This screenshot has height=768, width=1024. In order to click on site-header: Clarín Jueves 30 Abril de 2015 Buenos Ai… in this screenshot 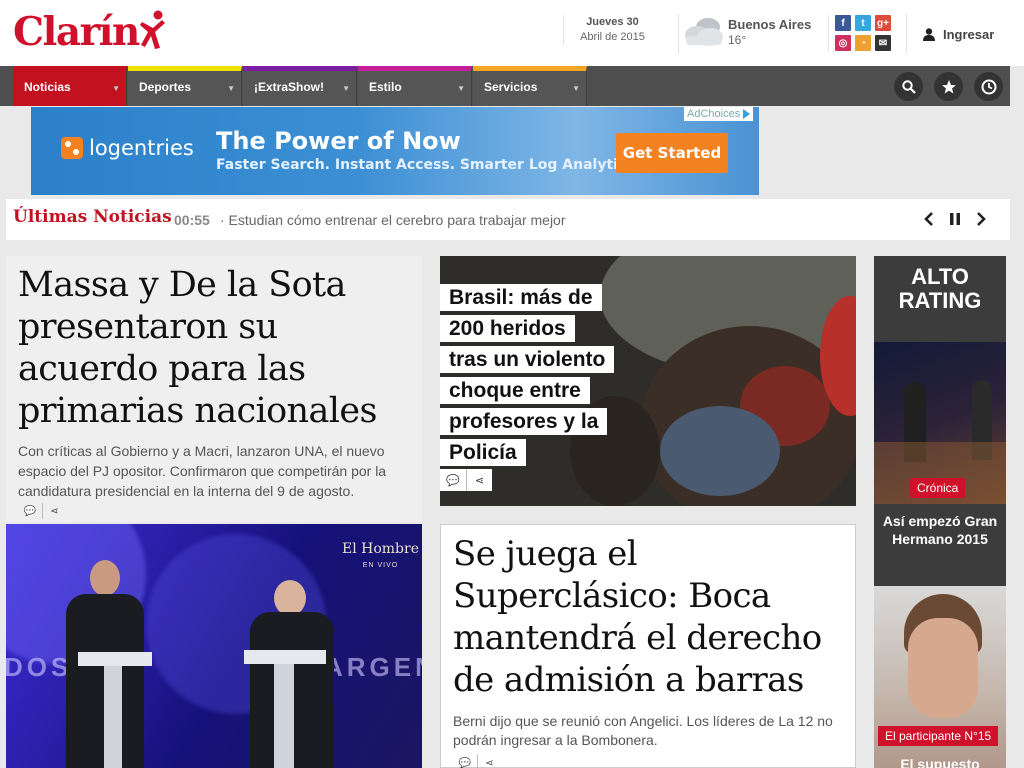, I will do `click(512, 33)`.